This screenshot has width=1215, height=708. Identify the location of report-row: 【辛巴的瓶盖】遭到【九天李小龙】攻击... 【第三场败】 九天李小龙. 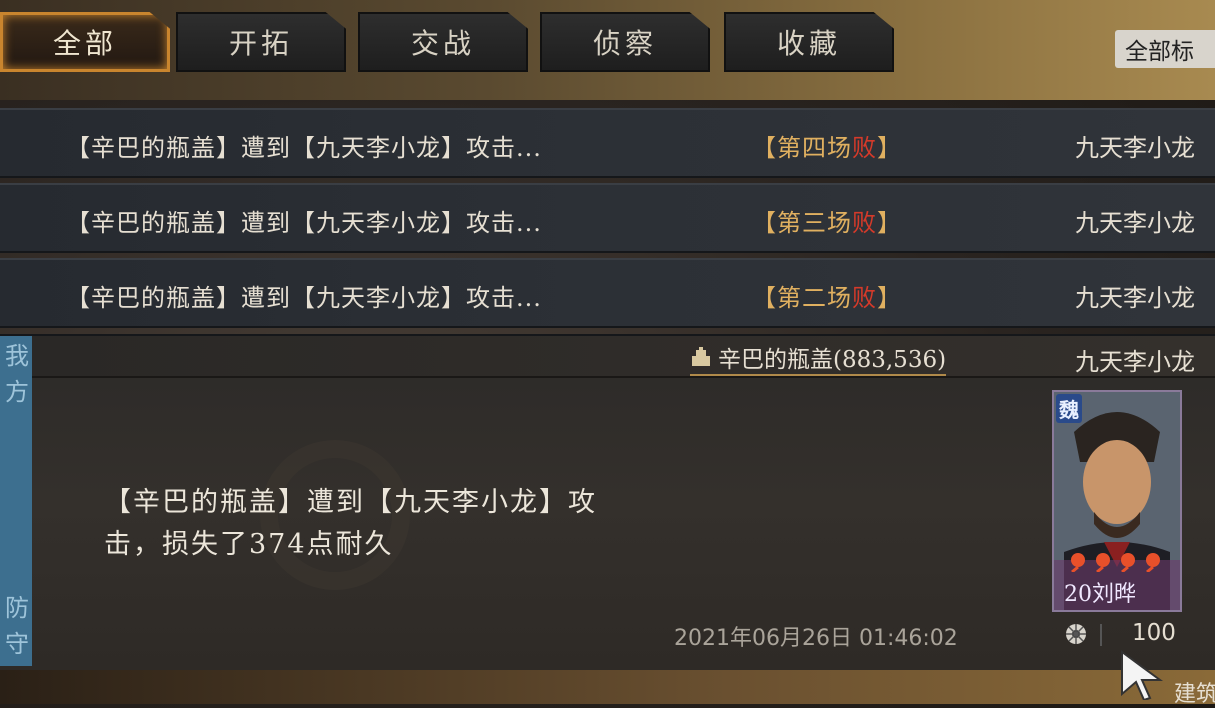
(607, 218).